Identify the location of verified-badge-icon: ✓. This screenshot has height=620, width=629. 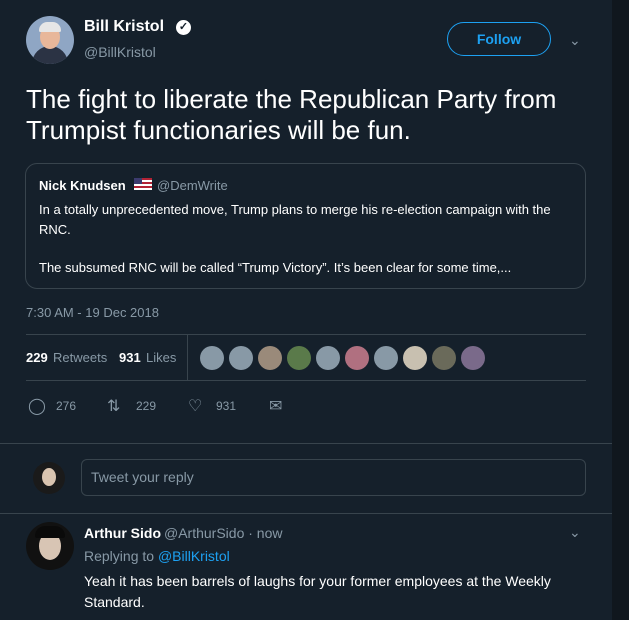
(183, 27).